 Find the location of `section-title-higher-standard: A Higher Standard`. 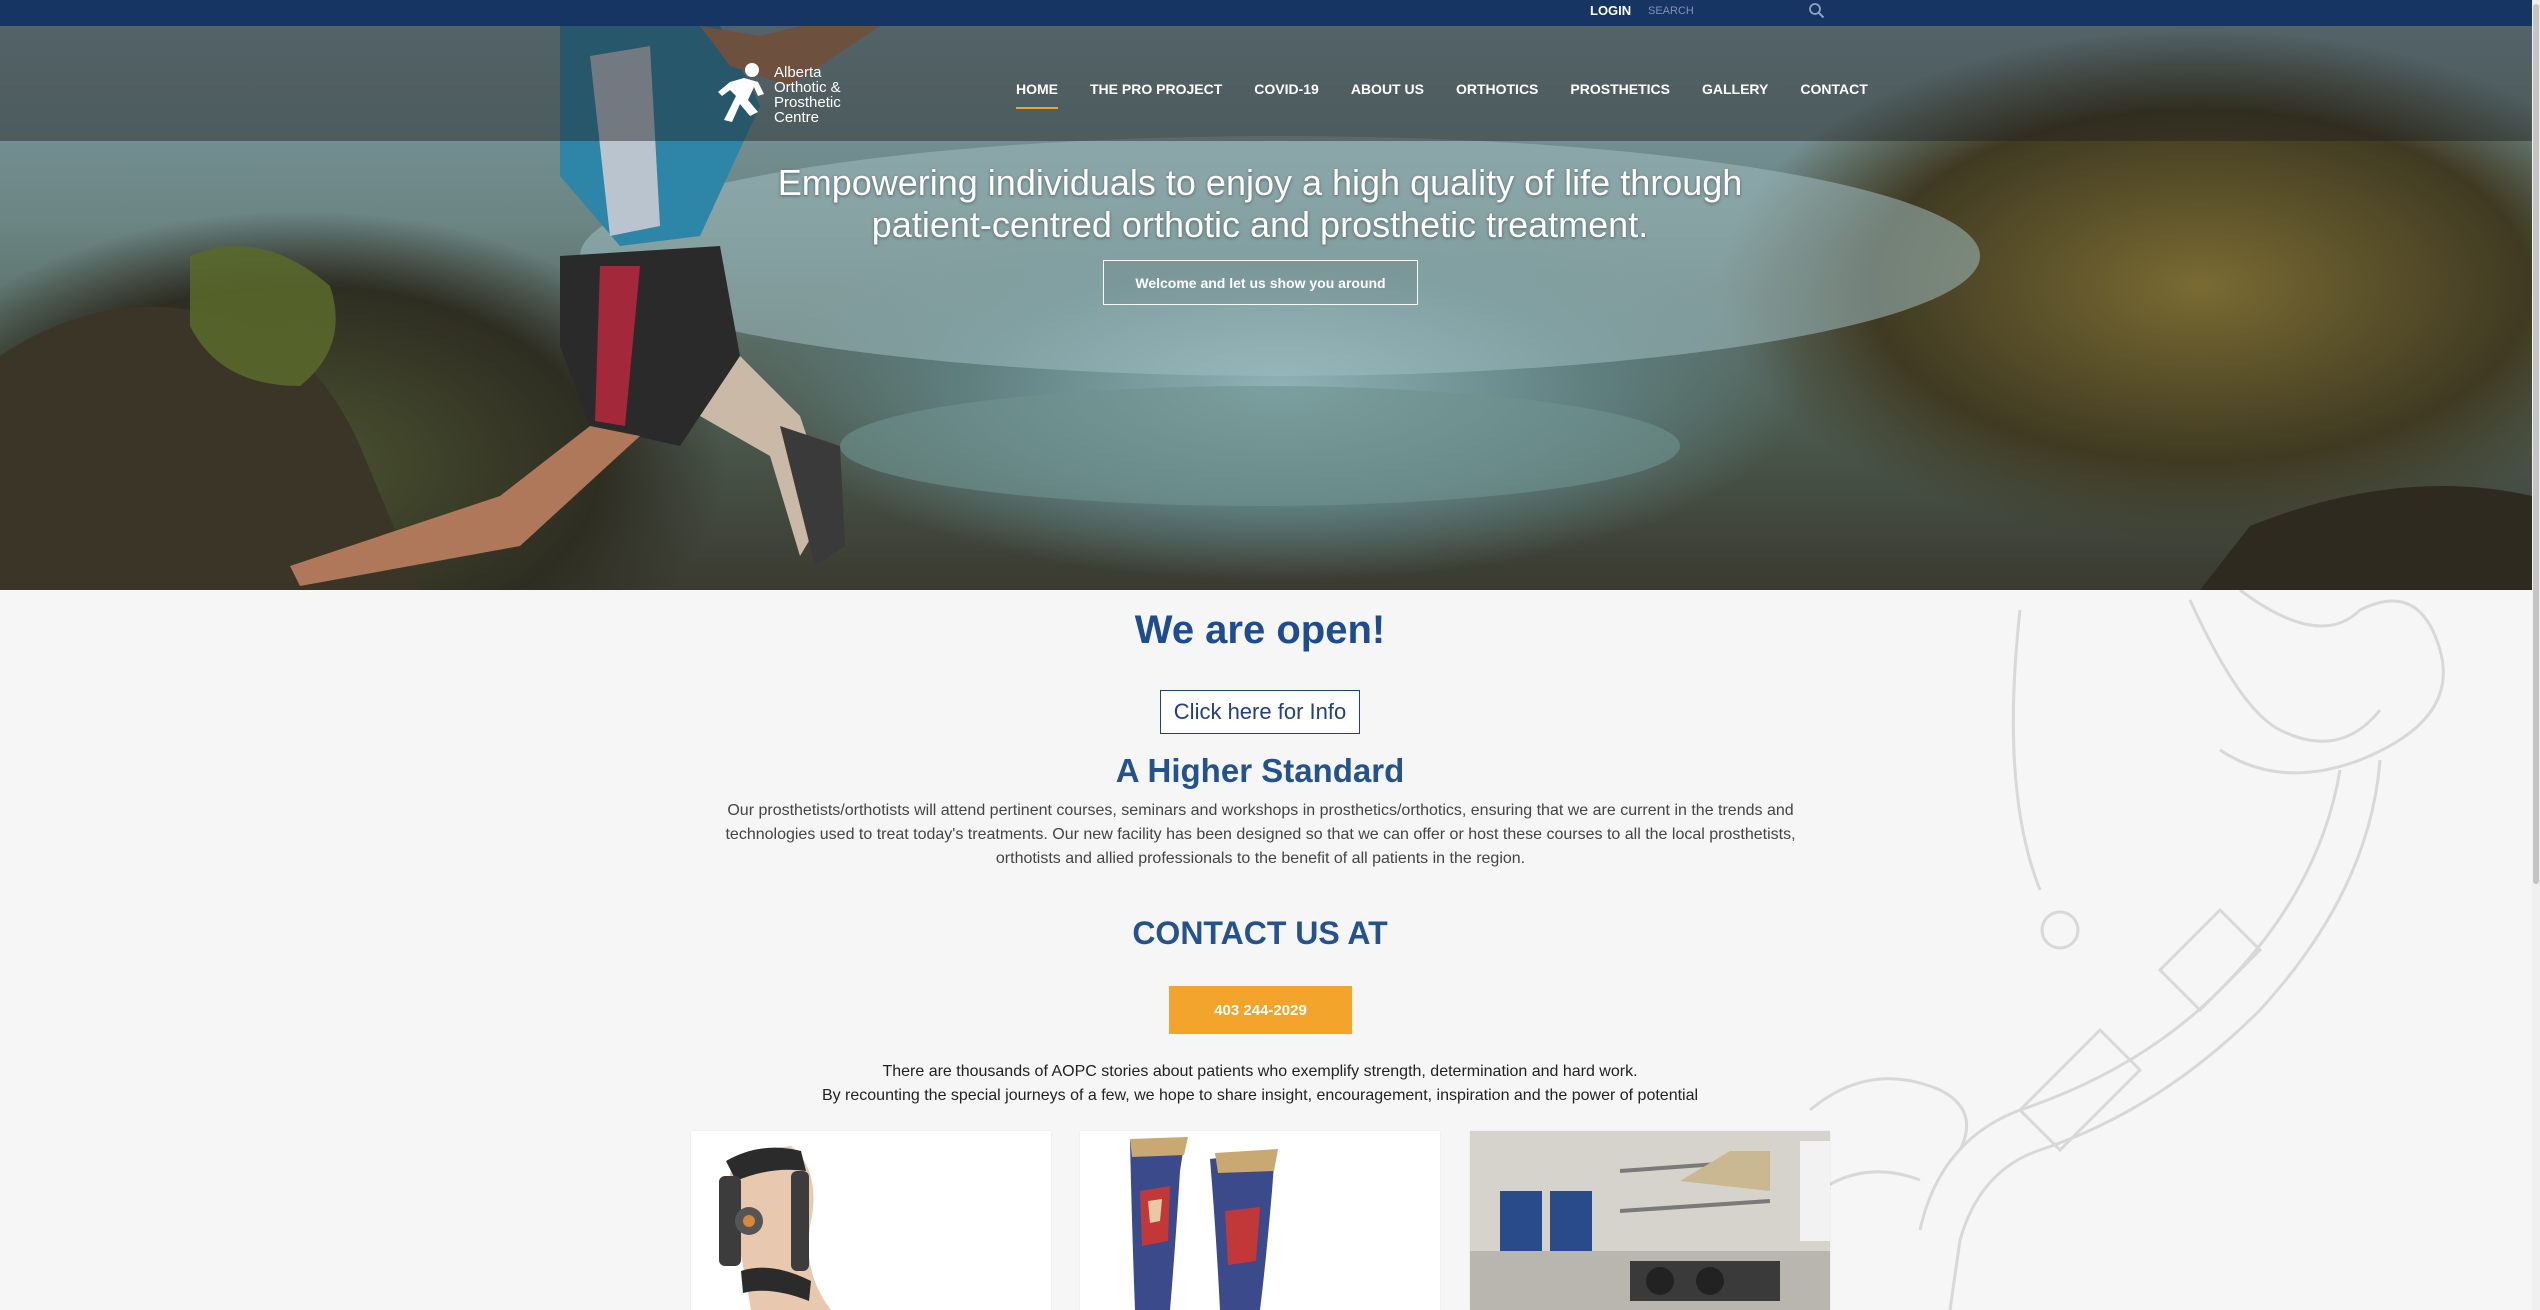

section-title-higher-standard: A Higher Standard is located at coordinates (1260, 770).